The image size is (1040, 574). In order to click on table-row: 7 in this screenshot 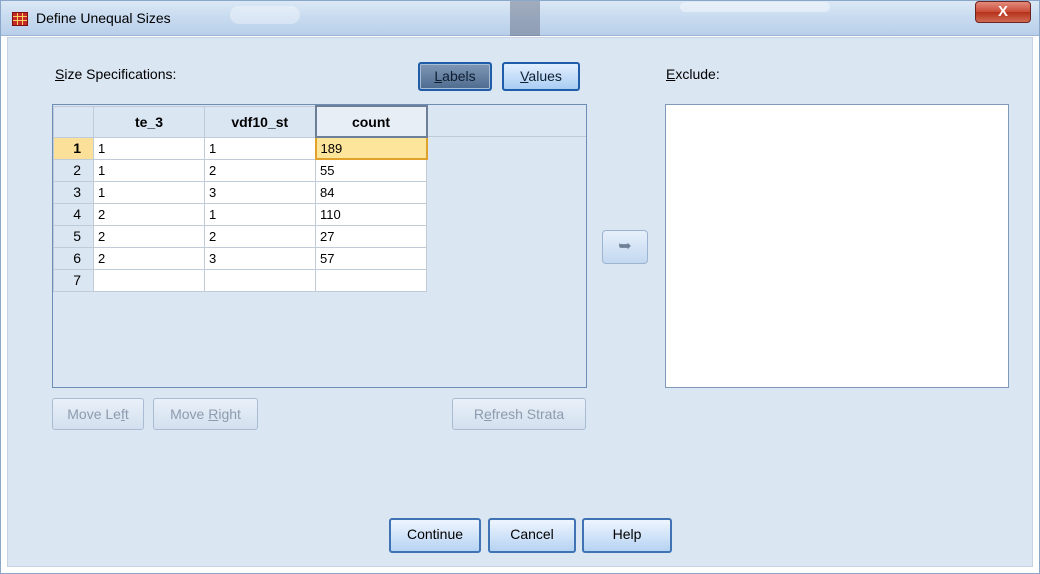, I will do `click(240, 280)`.